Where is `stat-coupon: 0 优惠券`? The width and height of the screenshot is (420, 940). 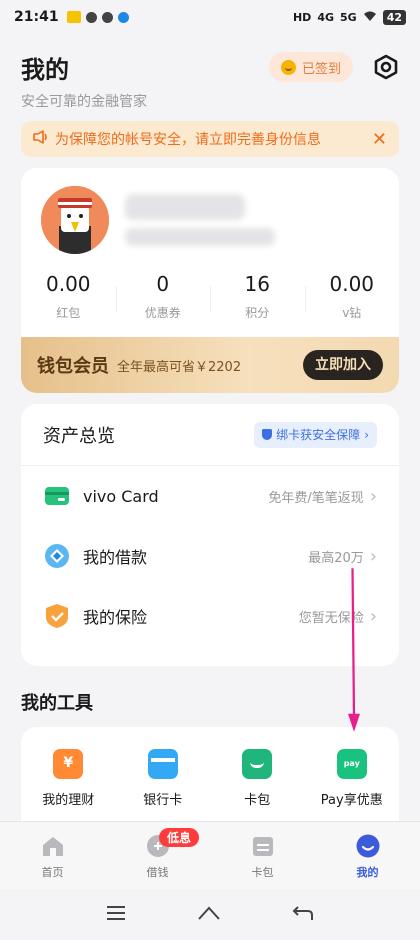 stat-coupon: 0 优惠券 is located at coordinates (163, 296).